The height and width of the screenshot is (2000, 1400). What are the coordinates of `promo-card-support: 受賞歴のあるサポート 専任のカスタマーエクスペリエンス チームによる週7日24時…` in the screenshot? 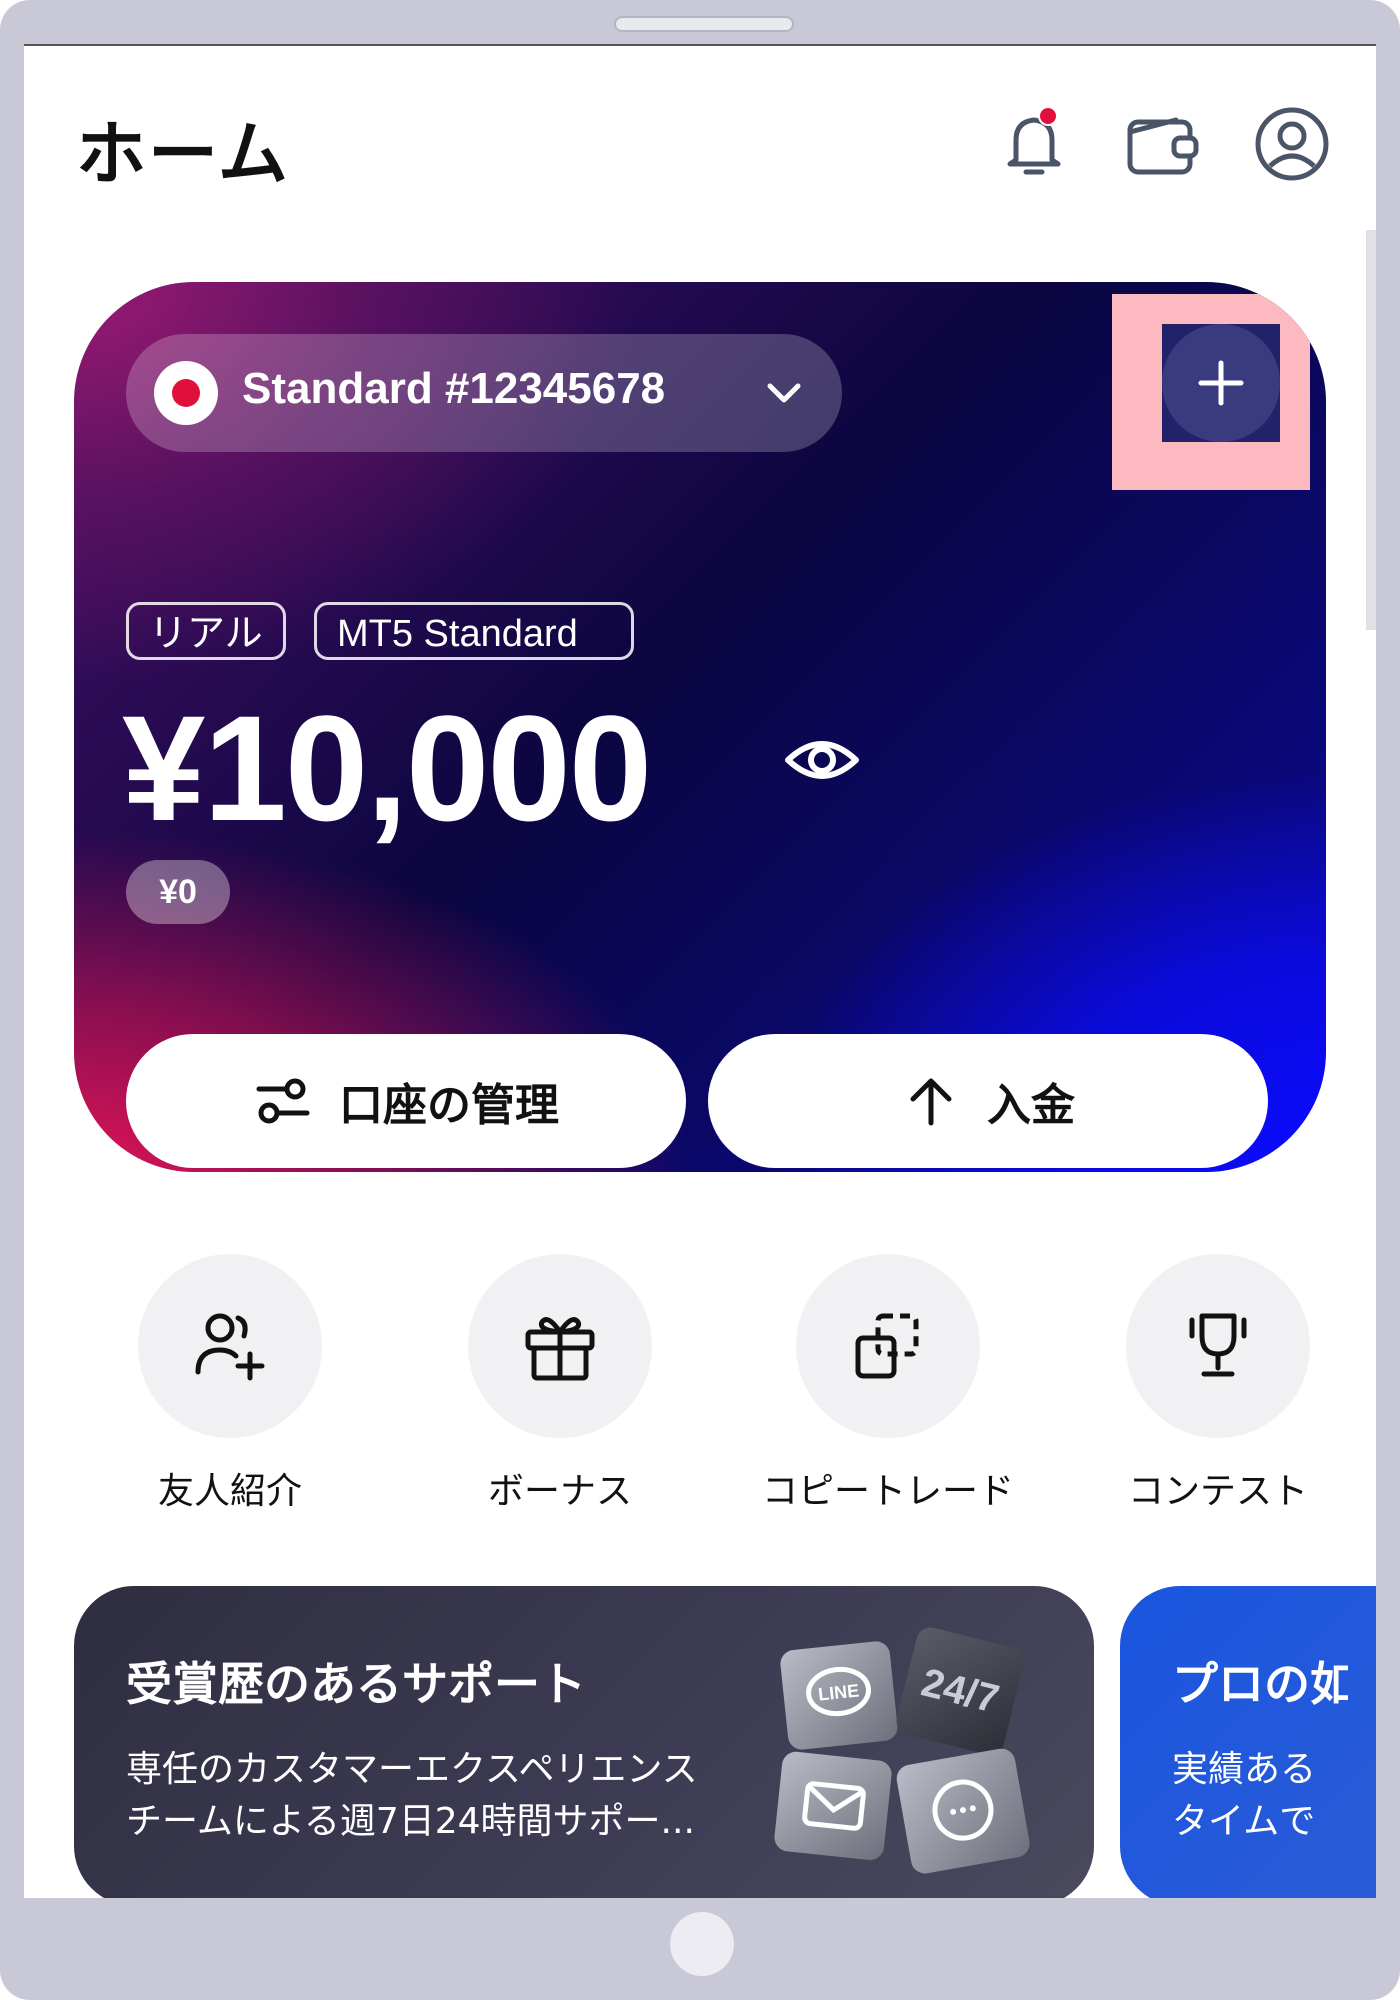 It's located at (584, 1742).